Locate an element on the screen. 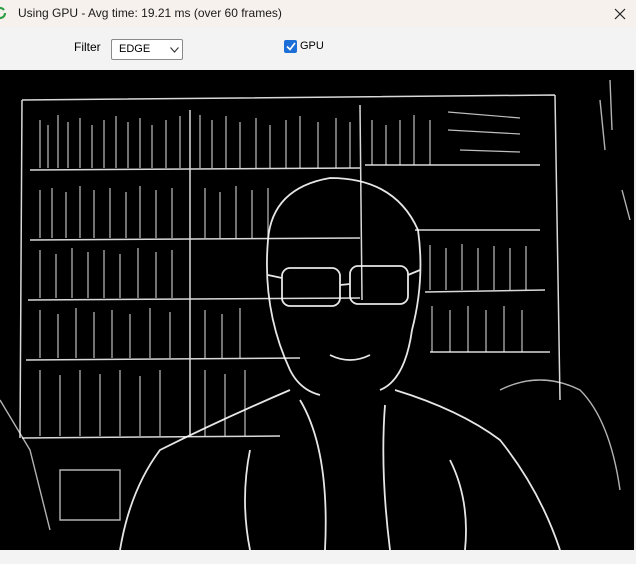 The image size is (636, 564). close-icon is located at coordinates (620, 13).